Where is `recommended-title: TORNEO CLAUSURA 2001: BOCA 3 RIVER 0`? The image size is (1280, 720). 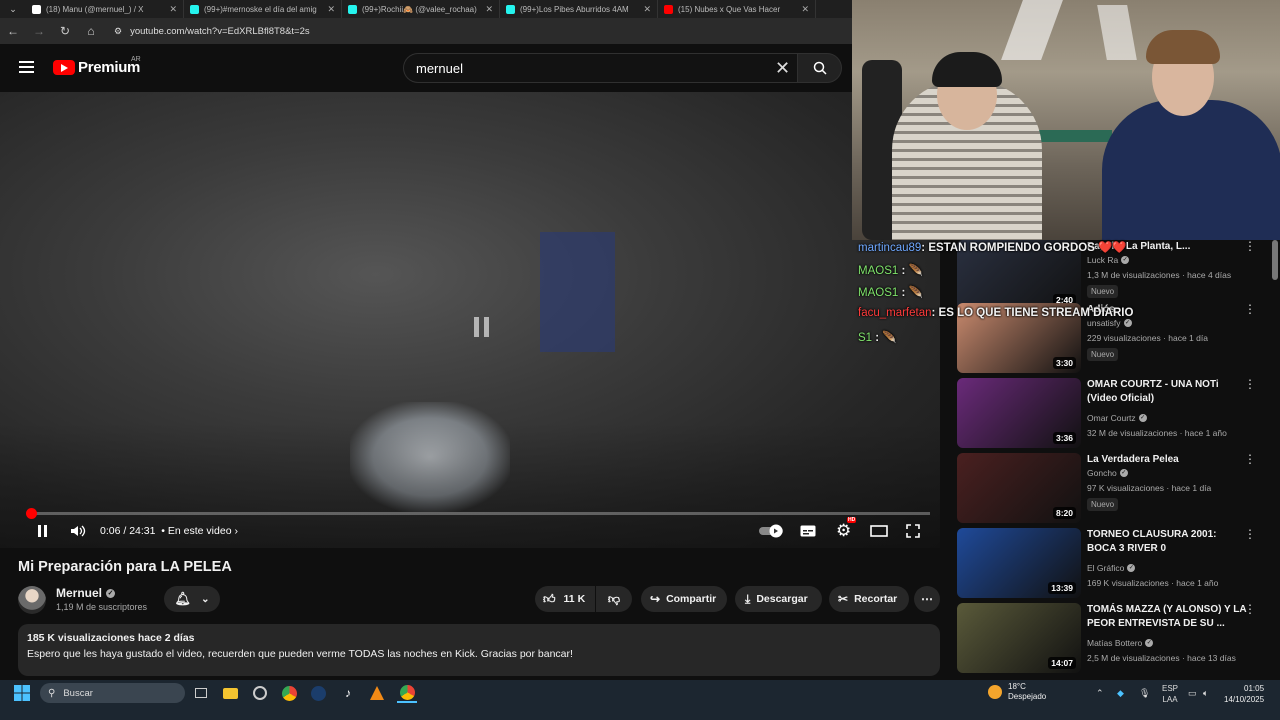 recommended-title: TORNEO CLAUSURA 2001: BOCA 3 RIVER 0 is located at coordinates (1167, 542).